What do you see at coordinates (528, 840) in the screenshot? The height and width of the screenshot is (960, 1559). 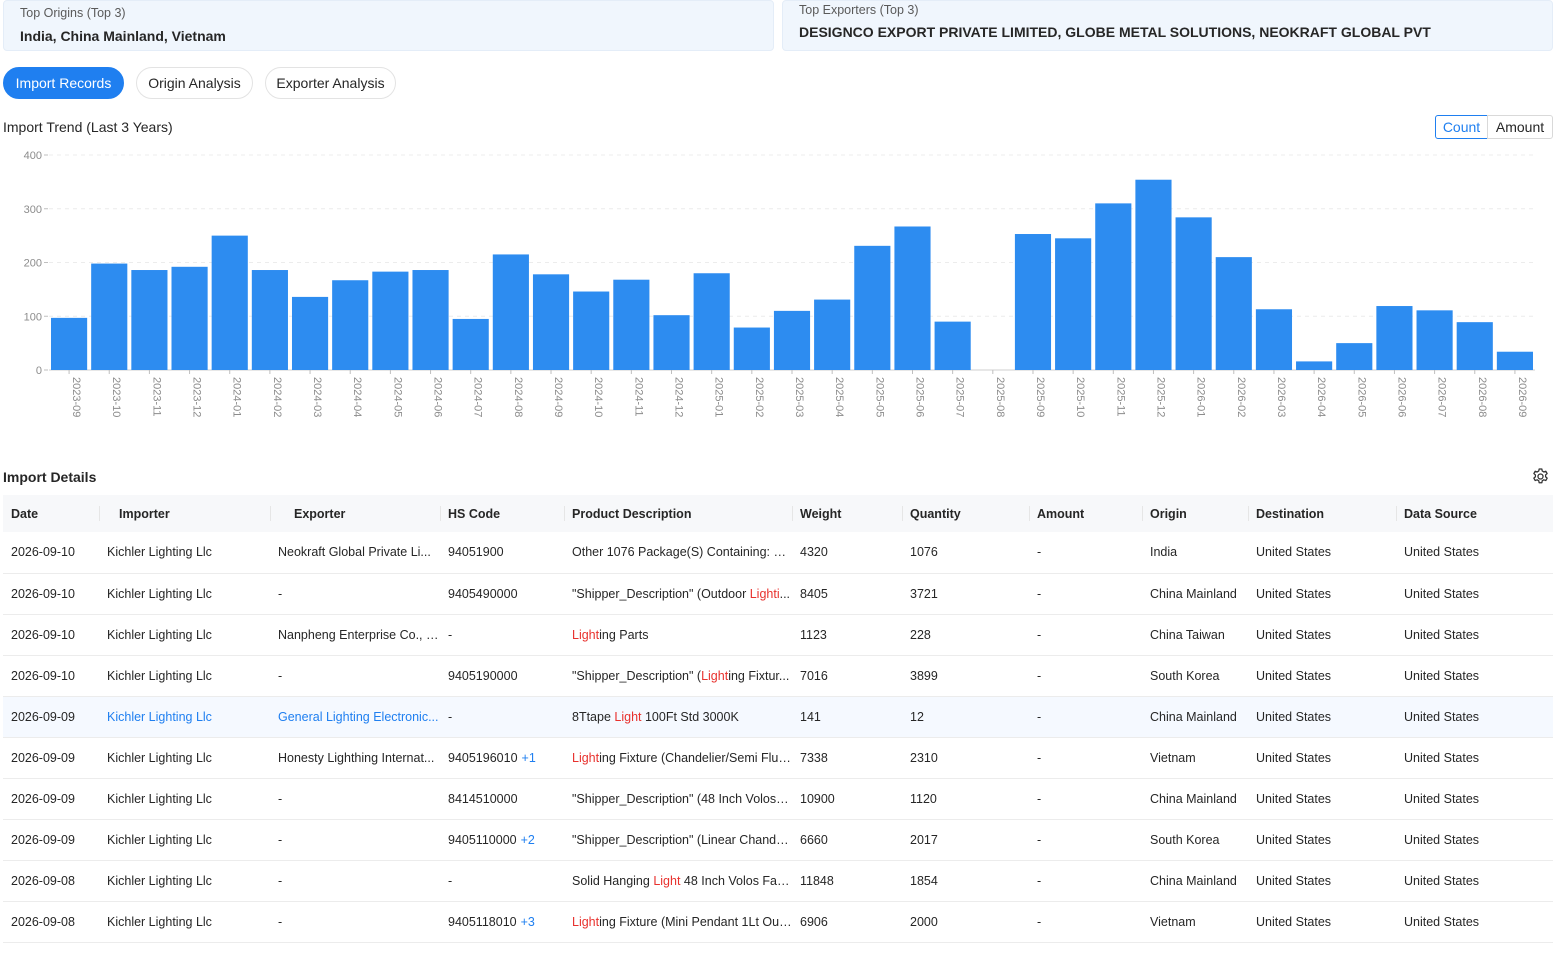 I see `hs-code-more-link: +2` at bounding box center [528, 840].